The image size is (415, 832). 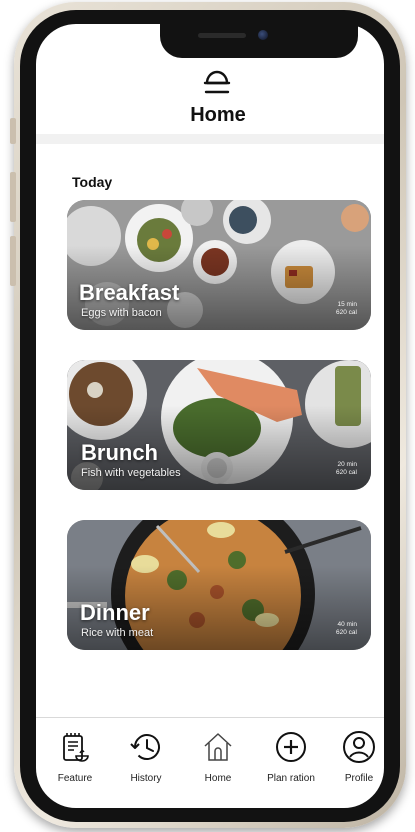 I want to click on section-label-today: Today, so click(x=92, y=182).